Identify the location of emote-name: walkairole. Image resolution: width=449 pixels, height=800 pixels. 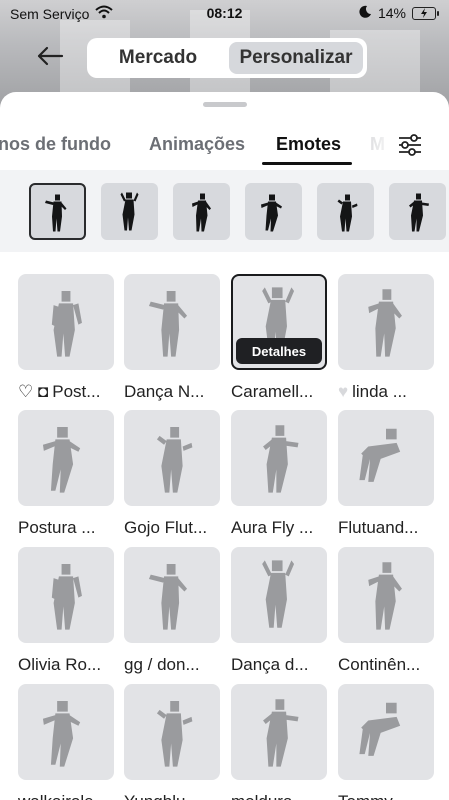
(56, 796).